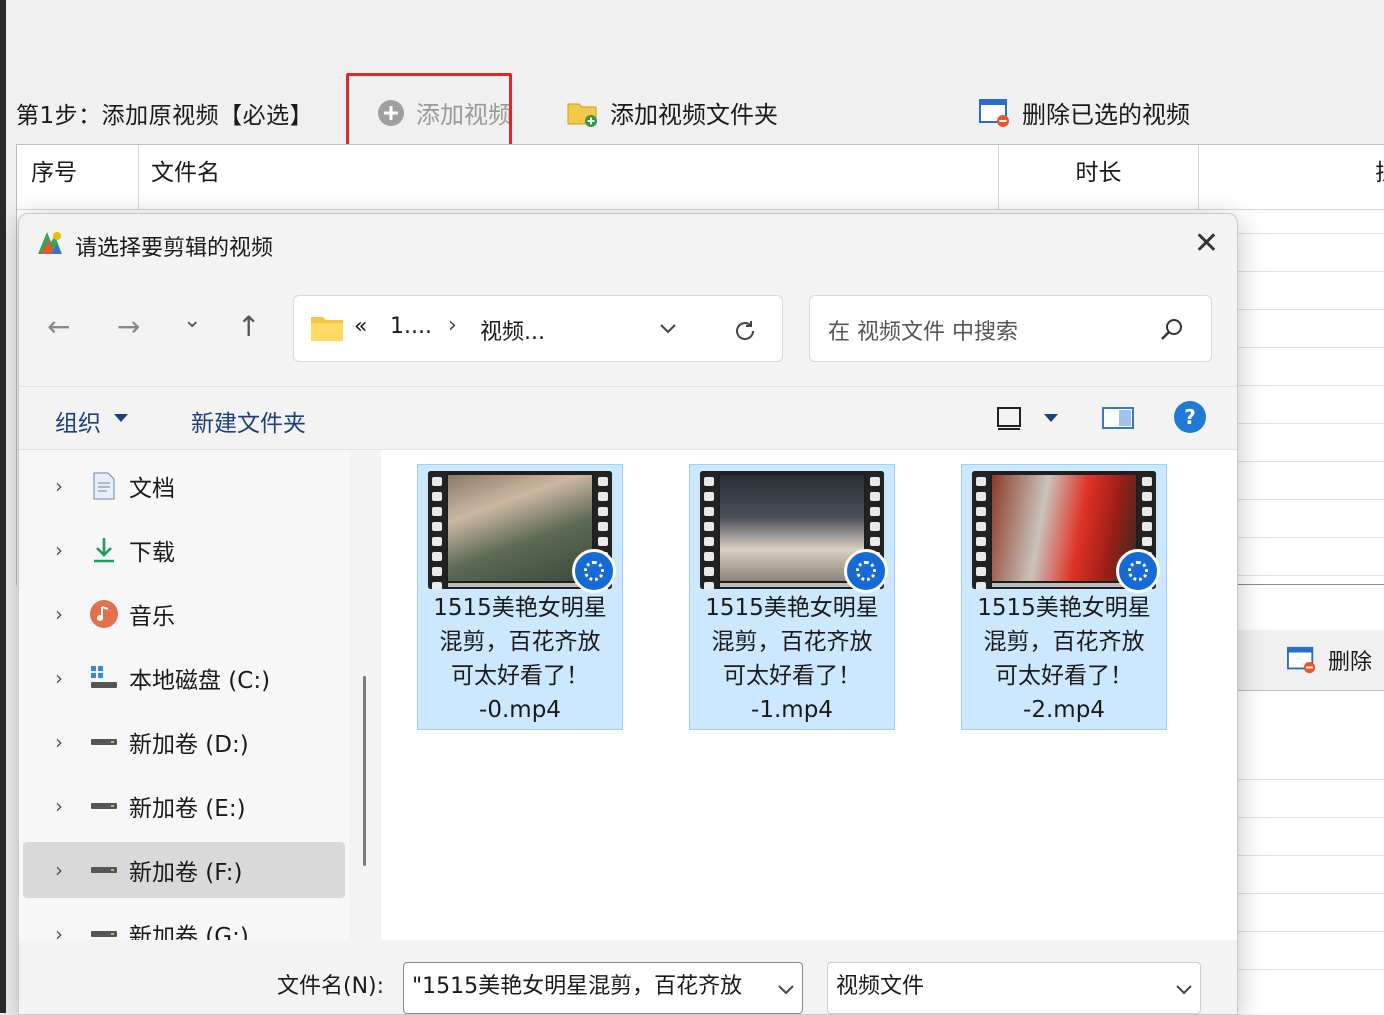  I want to click on folder-add-icon, so click(582, 115).